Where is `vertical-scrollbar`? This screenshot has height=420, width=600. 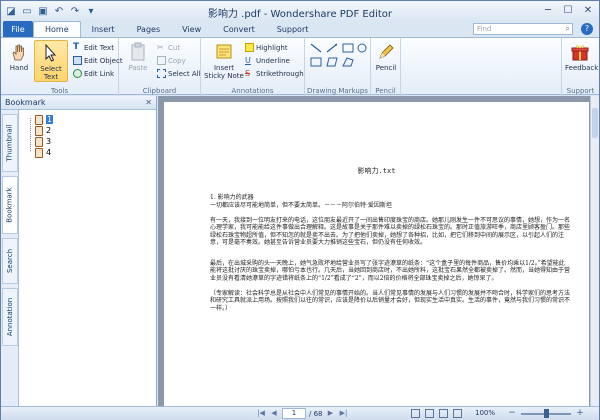 vertical-scrollbar is located at coordinates (594, 251).